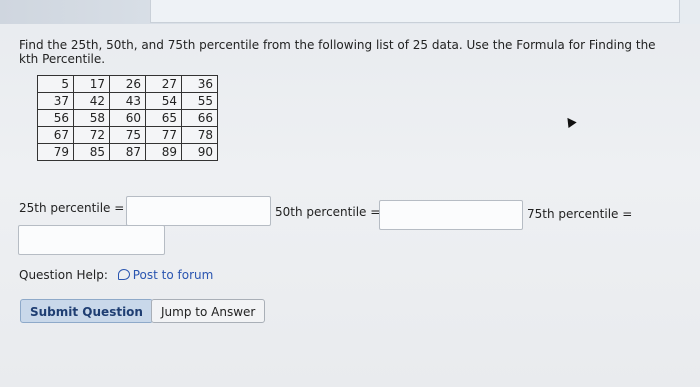 The width and height of the screenshot is (700, 387). What do you see at coordinates (55, 118) in the screenshot?
I see `table-cell: 56` at bounding box center [55, 118].